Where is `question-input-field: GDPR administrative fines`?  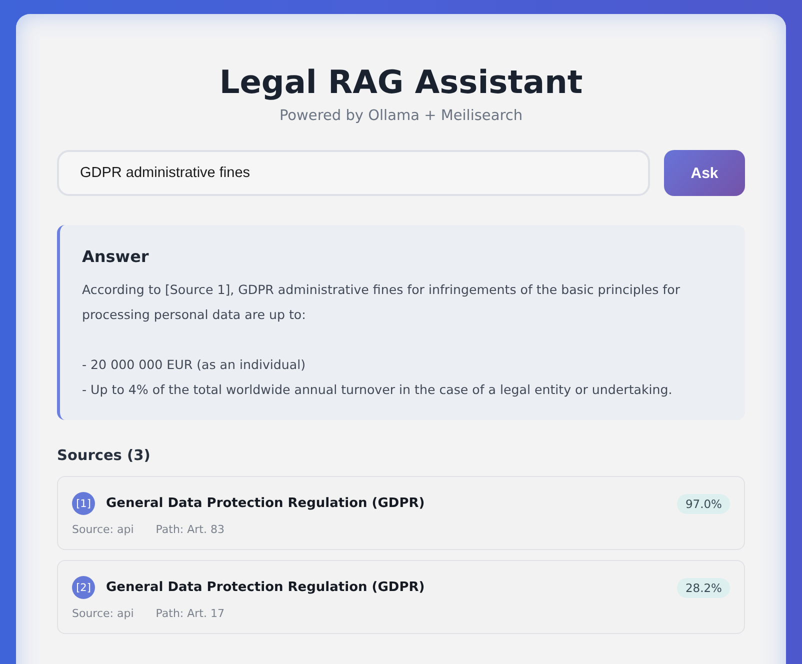
question-input-field: GDPR administrative fines is located at coordinates (353, 173).